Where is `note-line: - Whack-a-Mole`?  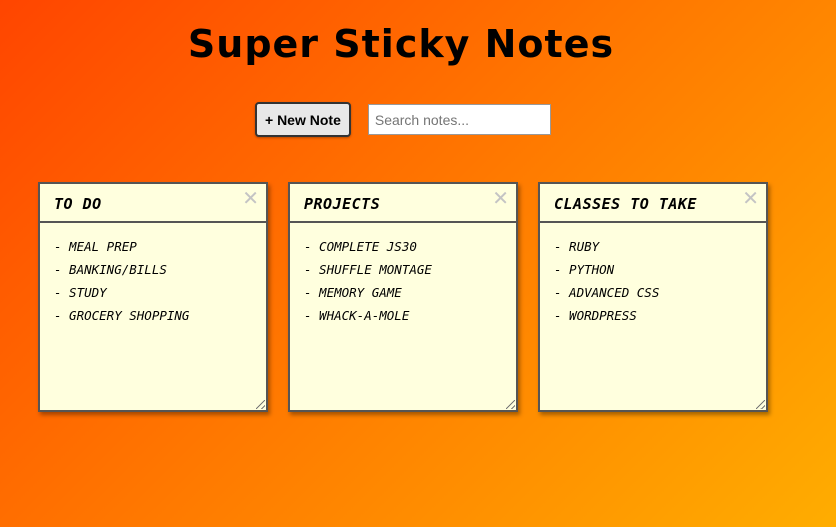 note-line: - Whack-a-Mole is located at coordinates (357, 315).